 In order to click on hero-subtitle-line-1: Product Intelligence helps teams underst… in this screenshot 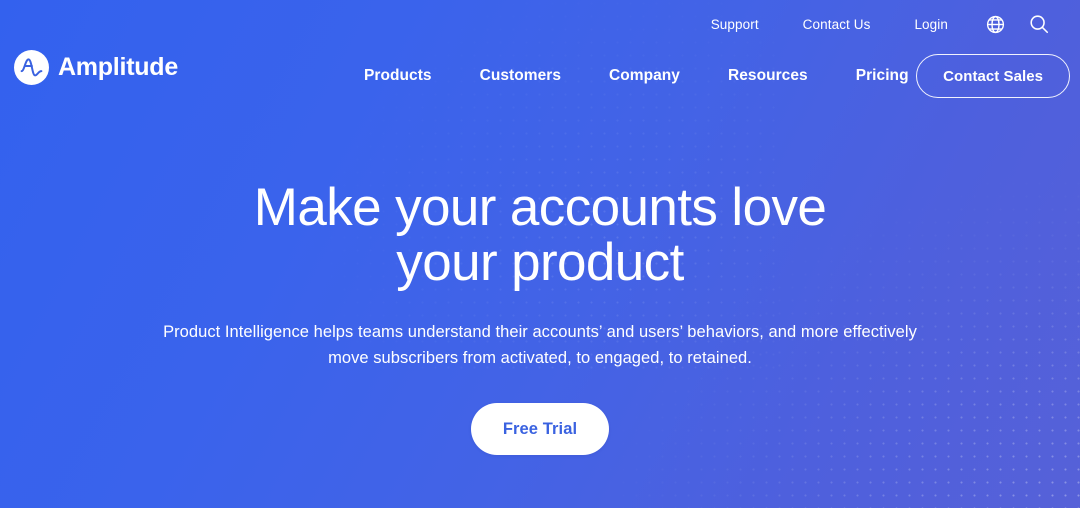, I will do `click(501, 332)`.